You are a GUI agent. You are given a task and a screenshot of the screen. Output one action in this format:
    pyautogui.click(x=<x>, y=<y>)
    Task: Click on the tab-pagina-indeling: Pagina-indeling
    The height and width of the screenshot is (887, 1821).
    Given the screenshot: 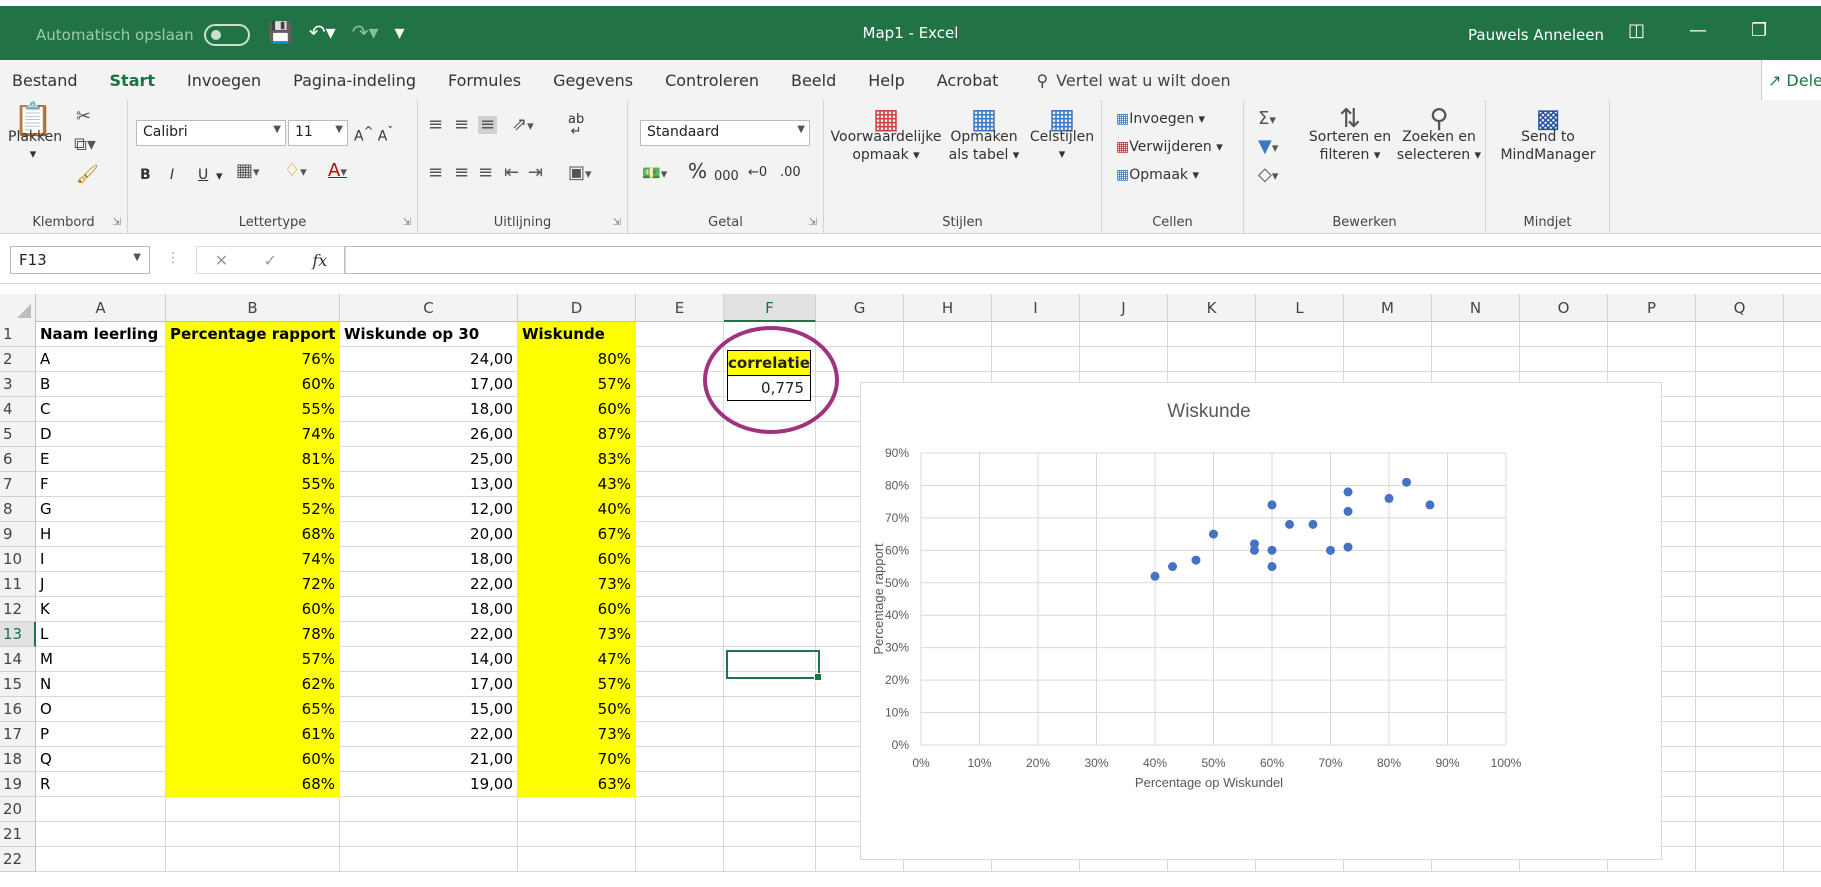 What is the action you would take?
    pyautogui.click(x=354, y=80)
    